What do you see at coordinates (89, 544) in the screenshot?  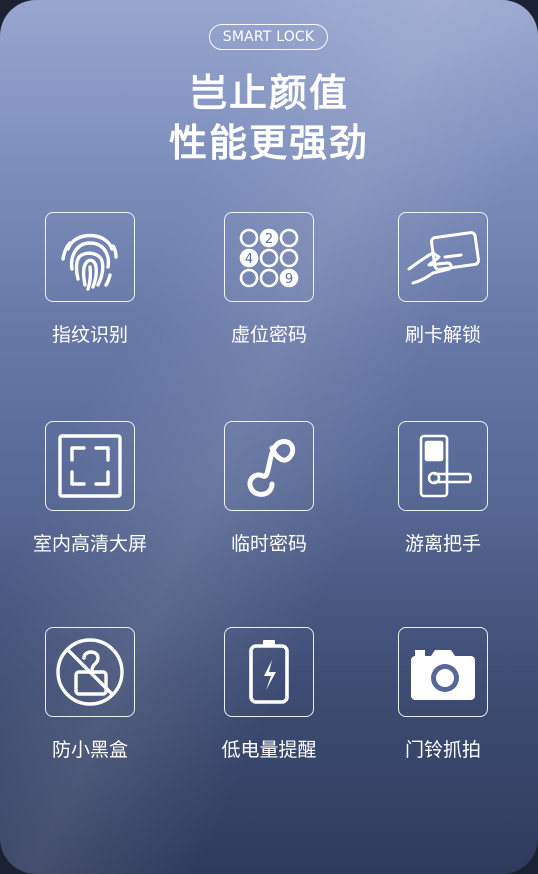 I see `feature-label-indoor-screen: 室内高清大屏` at bounding box center [89, 544].